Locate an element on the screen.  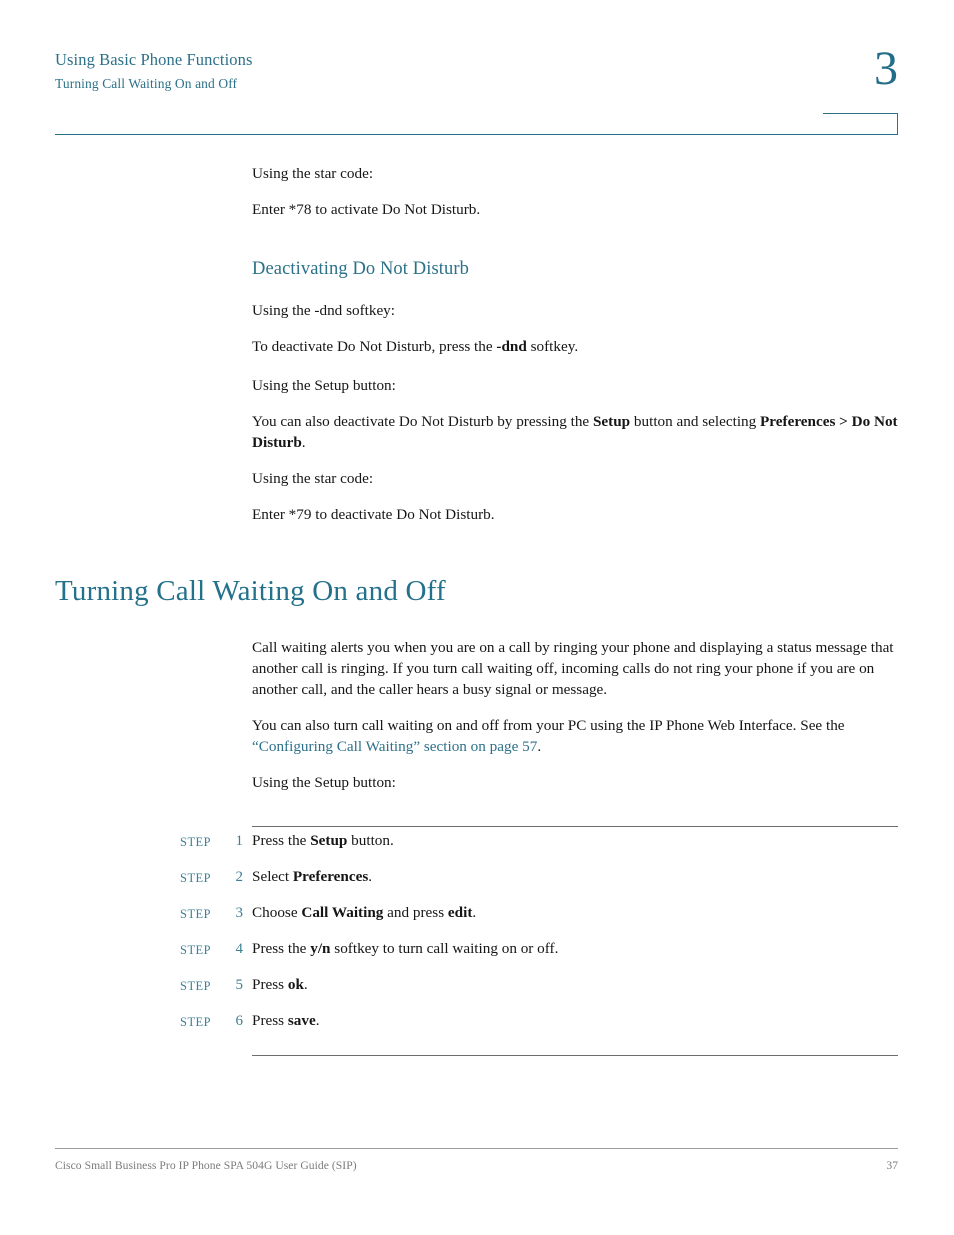
step-text-keyword: ok is located at coordinates (295, 984).